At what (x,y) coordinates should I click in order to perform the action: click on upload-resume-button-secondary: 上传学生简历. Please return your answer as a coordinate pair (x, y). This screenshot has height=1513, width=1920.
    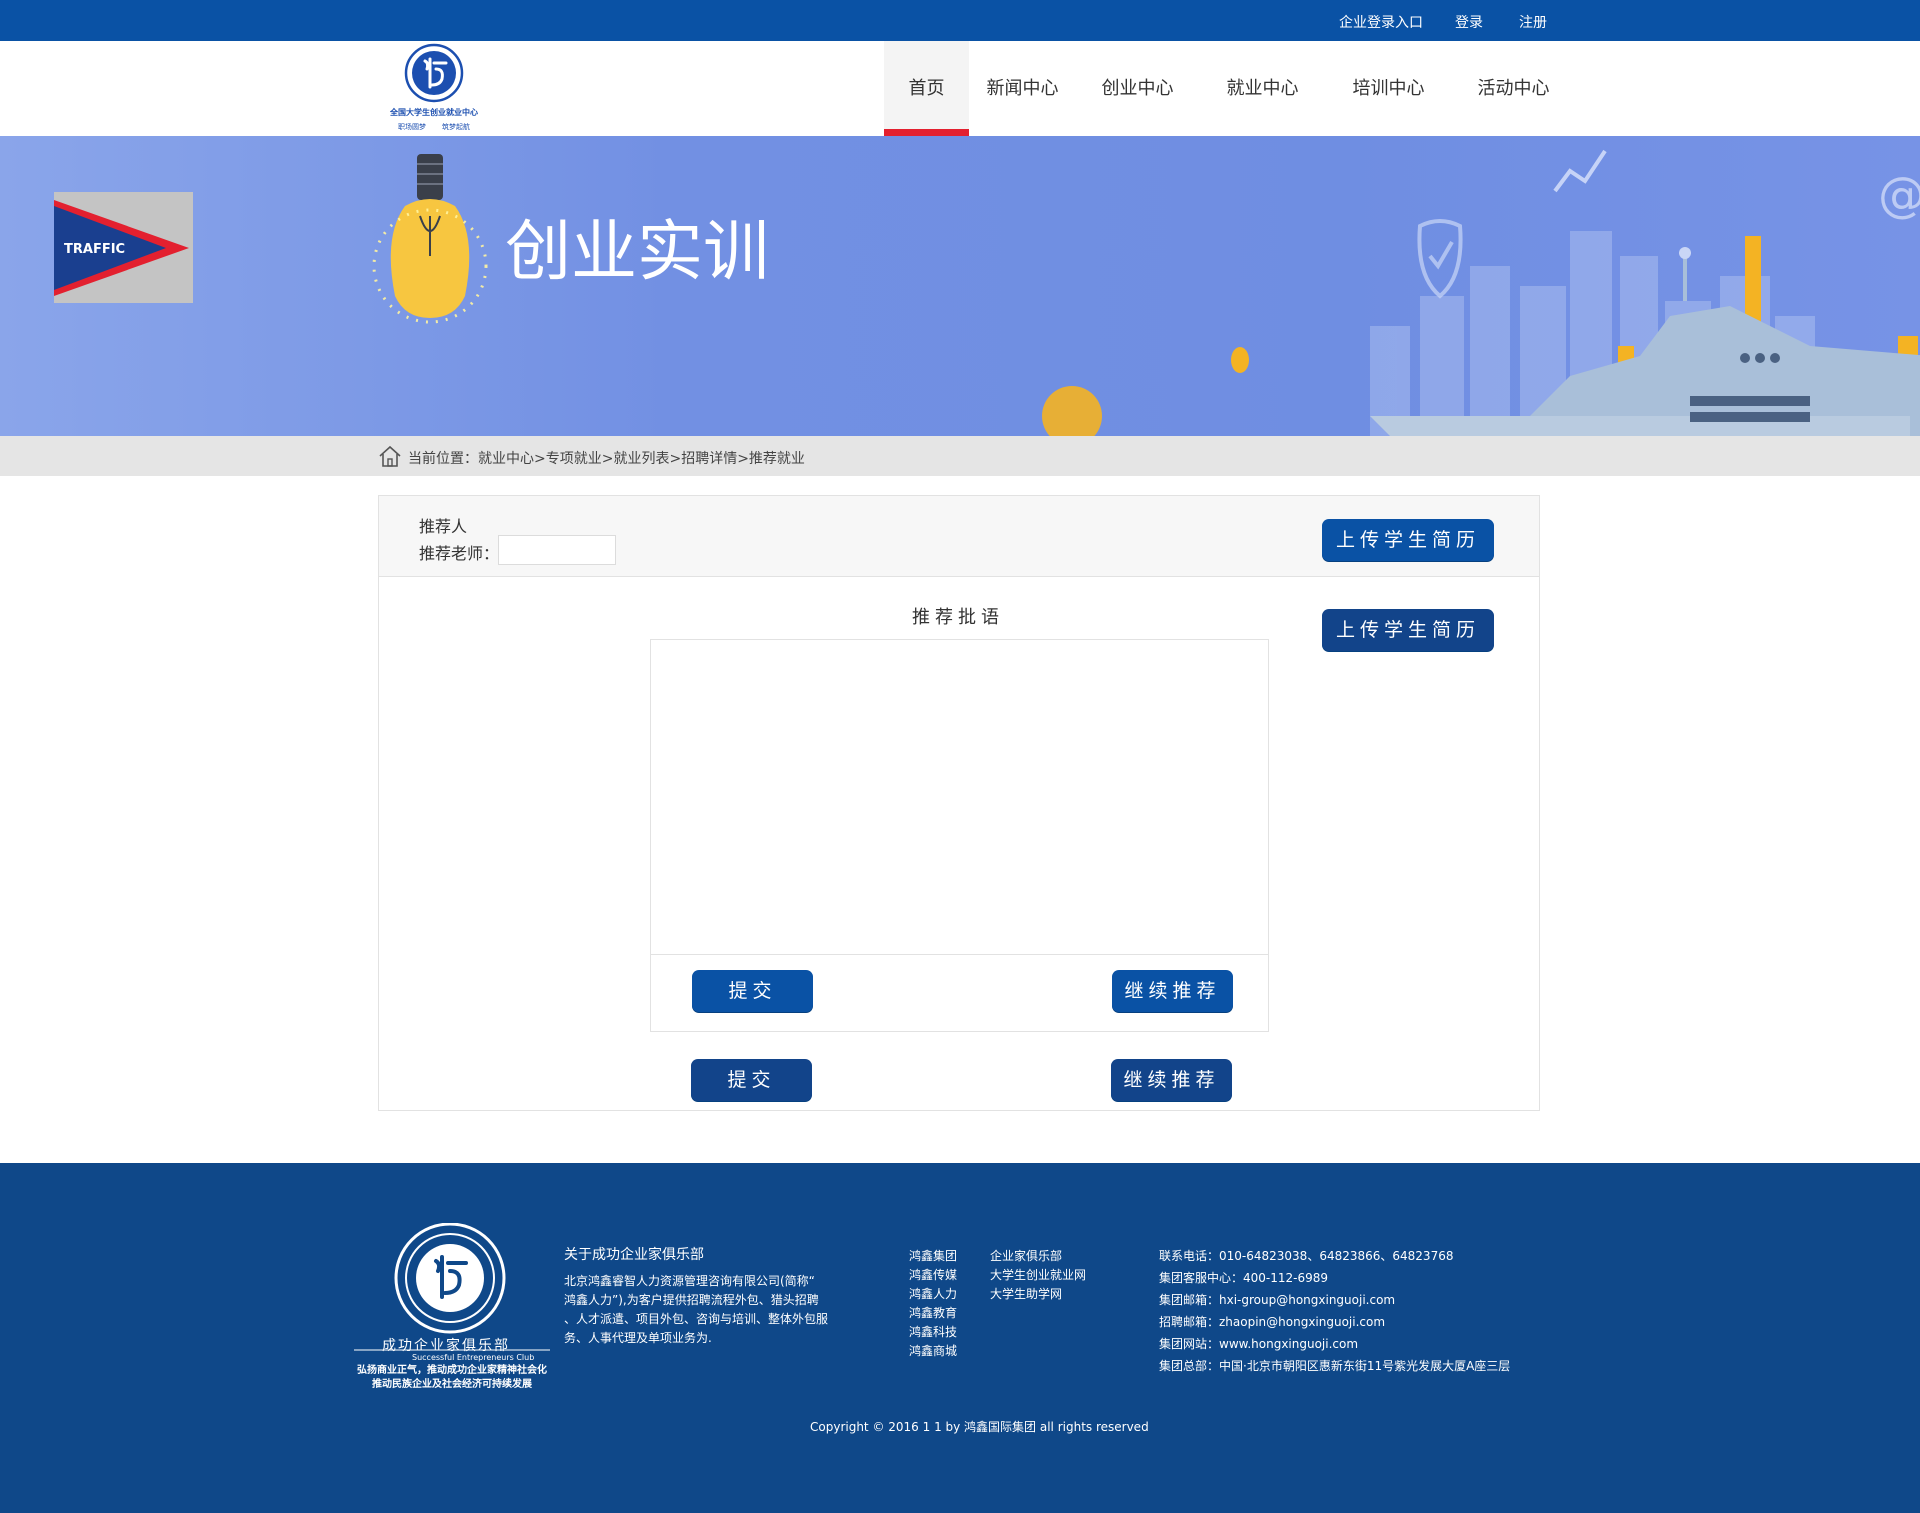
    Looking at the image, I should click on (1408, 630).